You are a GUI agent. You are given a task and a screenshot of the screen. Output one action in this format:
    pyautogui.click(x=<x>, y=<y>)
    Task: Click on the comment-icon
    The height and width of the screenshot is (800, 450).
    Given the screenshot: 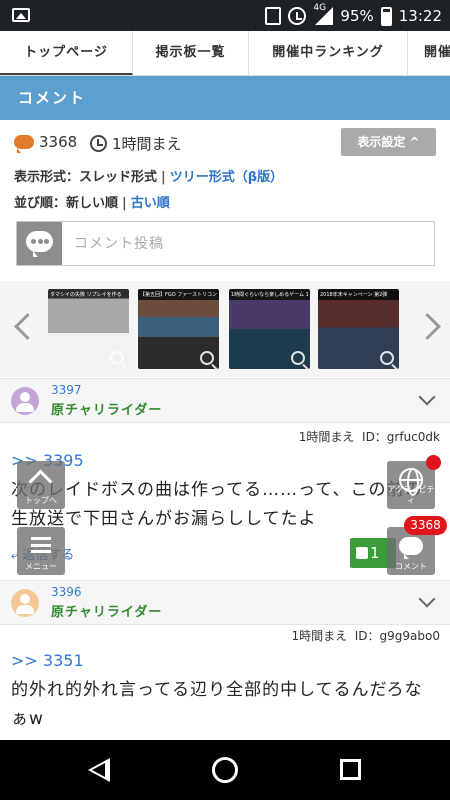 What is the action you would take?
    pyautogui.click(x=411, y=548)
    